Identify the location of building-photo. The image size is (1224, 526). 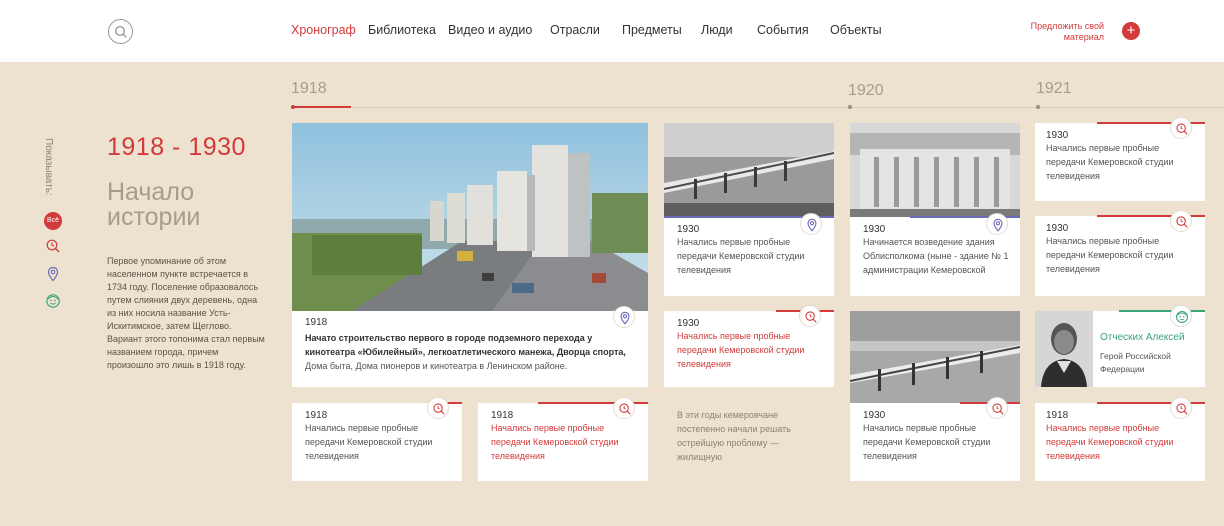
(935, 170).